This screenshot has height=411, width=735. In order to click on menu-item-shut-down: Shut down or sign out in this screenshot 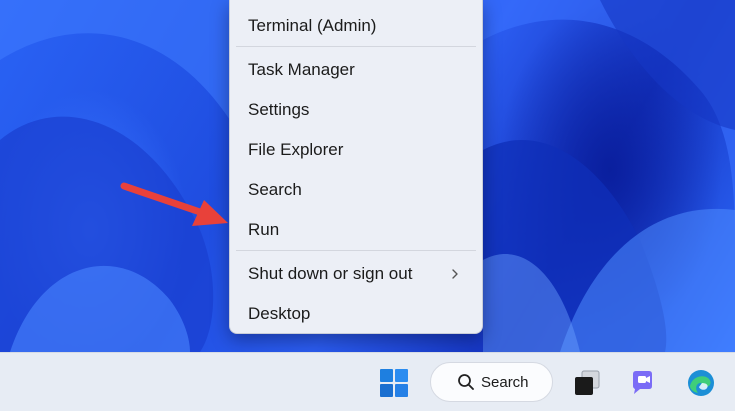, I will do `click(356, 274)`.